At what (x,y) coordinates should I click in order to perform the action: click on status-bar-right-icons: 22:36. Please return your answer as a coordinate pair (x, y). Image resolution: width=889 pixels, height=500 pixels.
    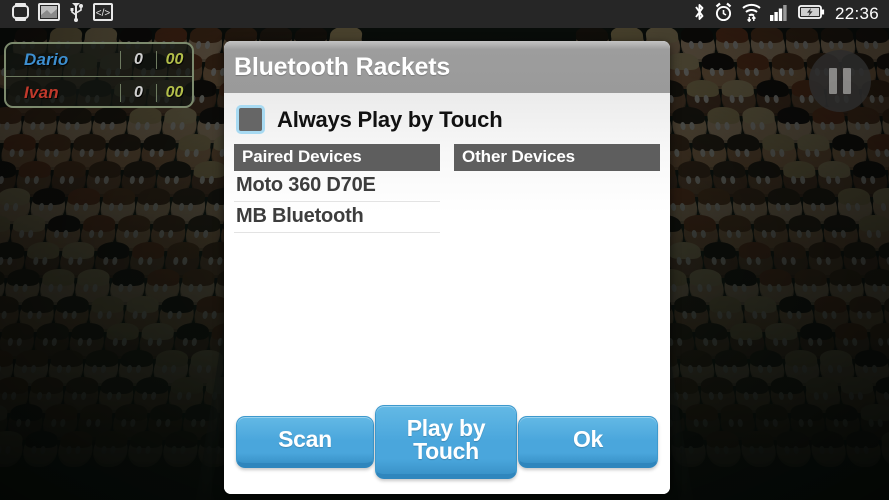
    Looking at the image, I should click on (791, 14).